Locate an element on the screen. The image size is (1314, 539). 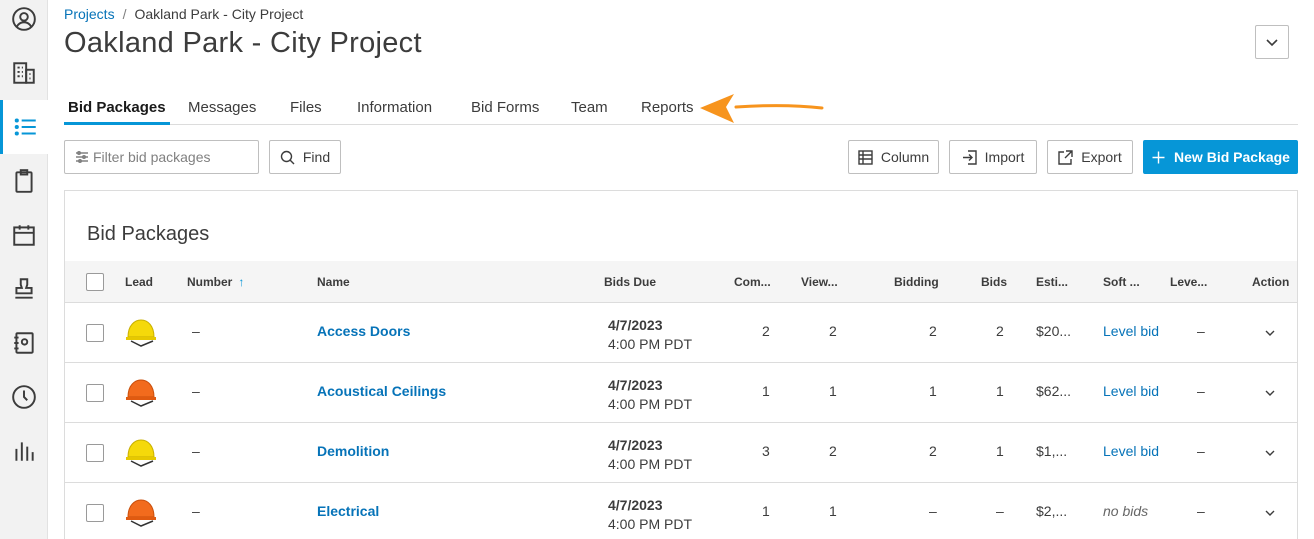
package-name-link: Access Doors is located at coordinates (363, 331).